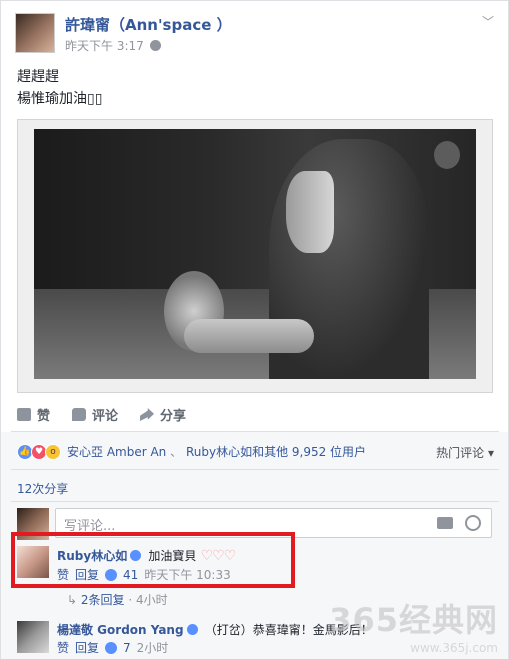  I want to click on camera-icon, so click(445, 523).